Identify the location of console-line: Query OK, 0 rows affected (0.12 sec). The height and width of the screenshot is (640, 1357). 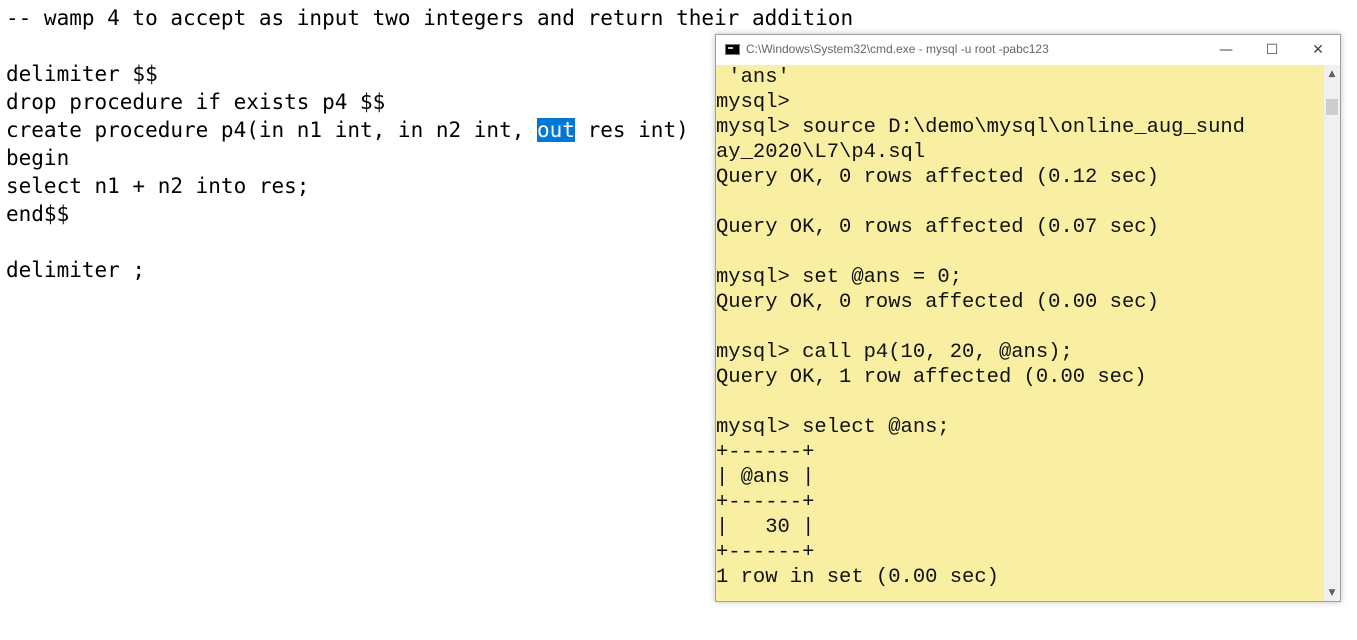
(937, 177).